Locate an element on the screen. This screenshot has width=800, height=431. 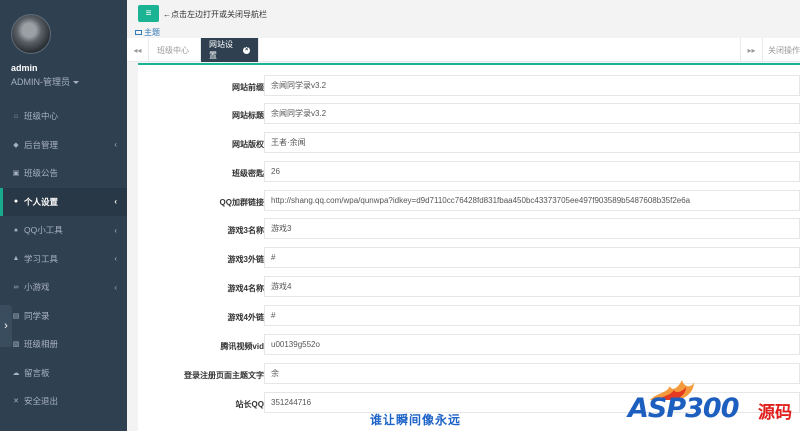
user-role-dropdown: ADMIN-管理员 is located at coordinates (69, 81).